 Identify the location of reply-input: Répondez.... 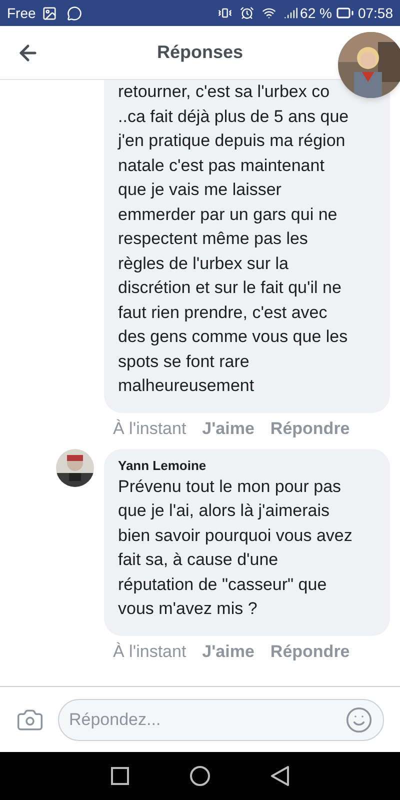
(207, 719).